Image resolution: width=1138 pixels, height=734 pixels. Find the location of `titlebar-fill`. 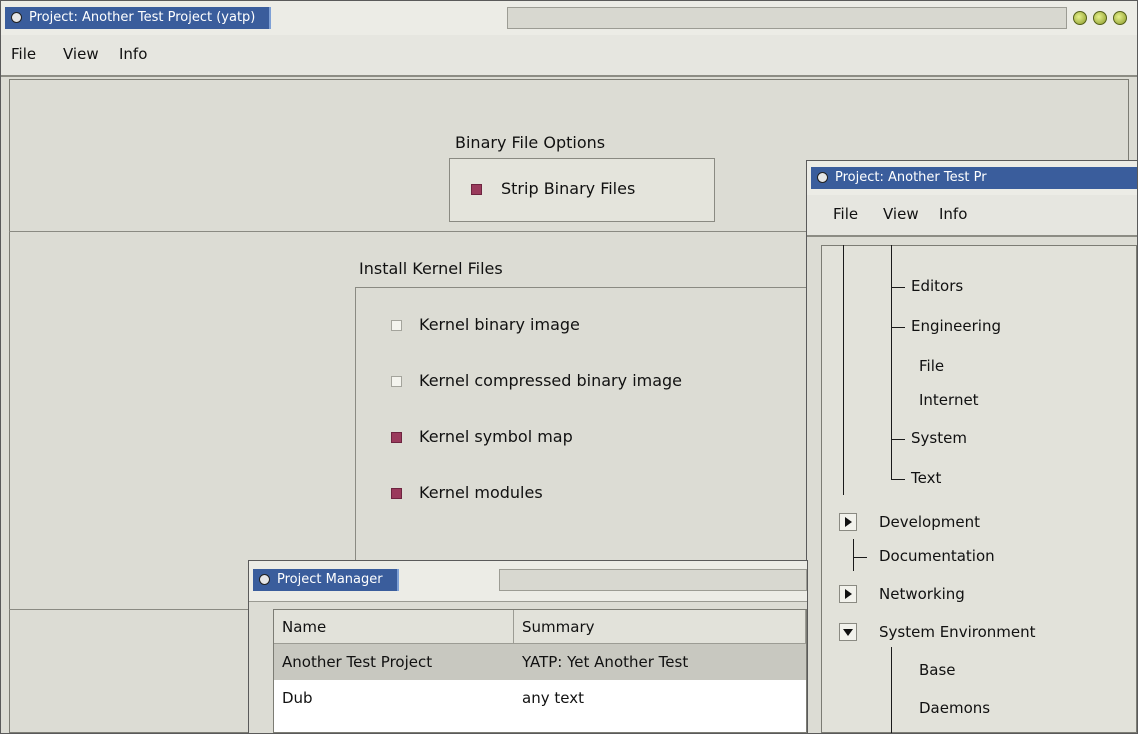

titlebar-fill is located at coordinates (787, 18).